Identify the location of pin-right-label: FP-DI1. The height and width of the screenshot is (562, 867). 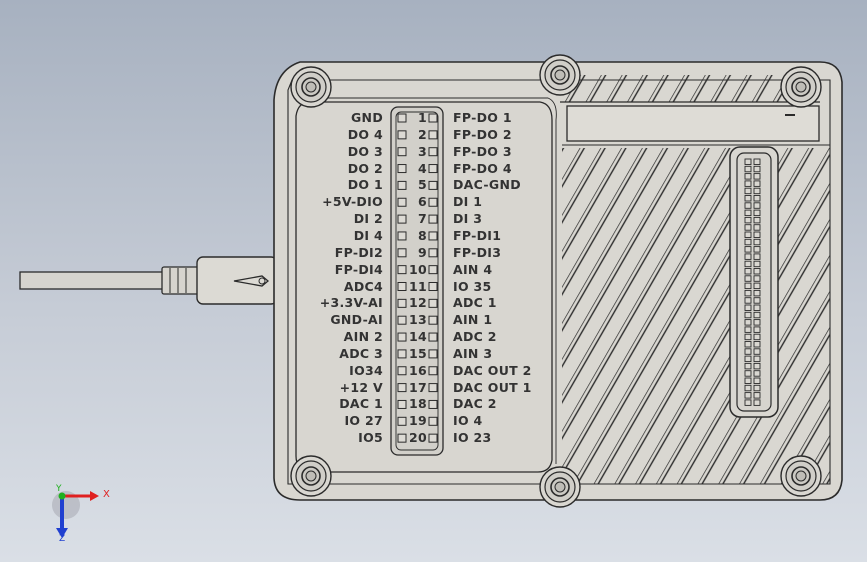
(477, 235).